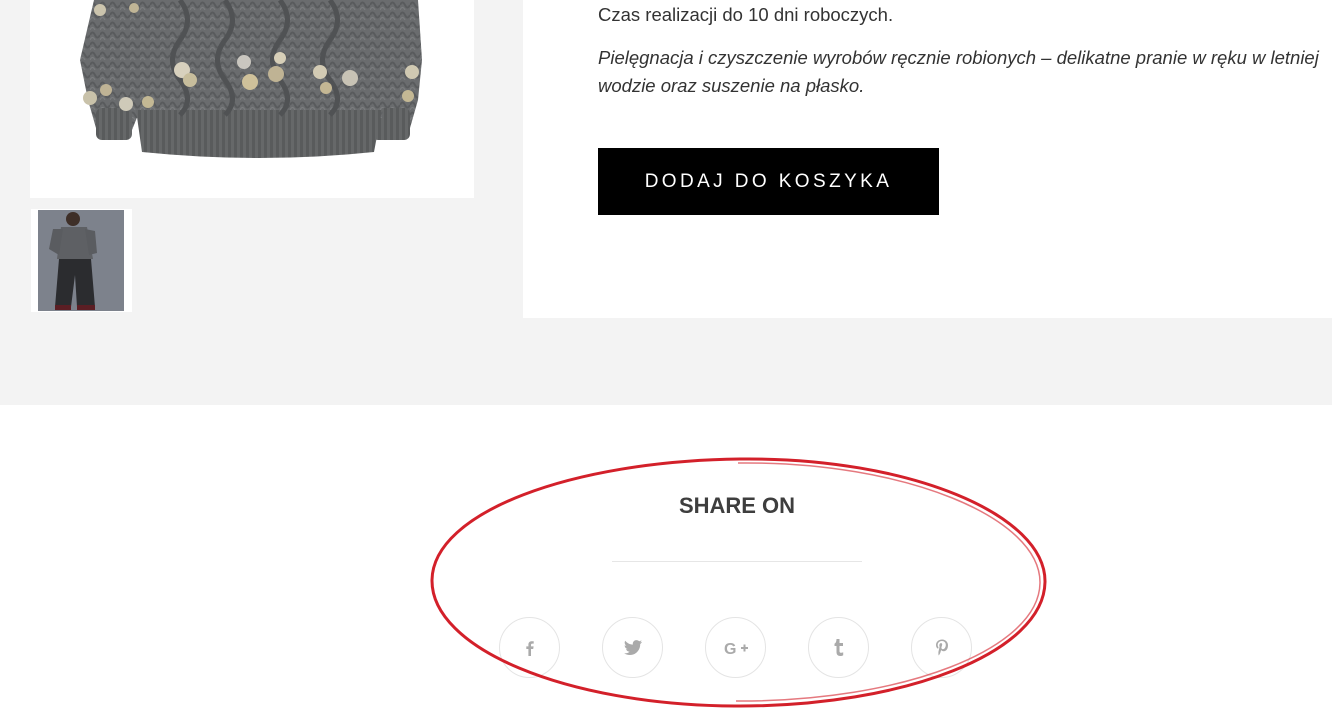  I want to click on share-divider, so click(737, 561).